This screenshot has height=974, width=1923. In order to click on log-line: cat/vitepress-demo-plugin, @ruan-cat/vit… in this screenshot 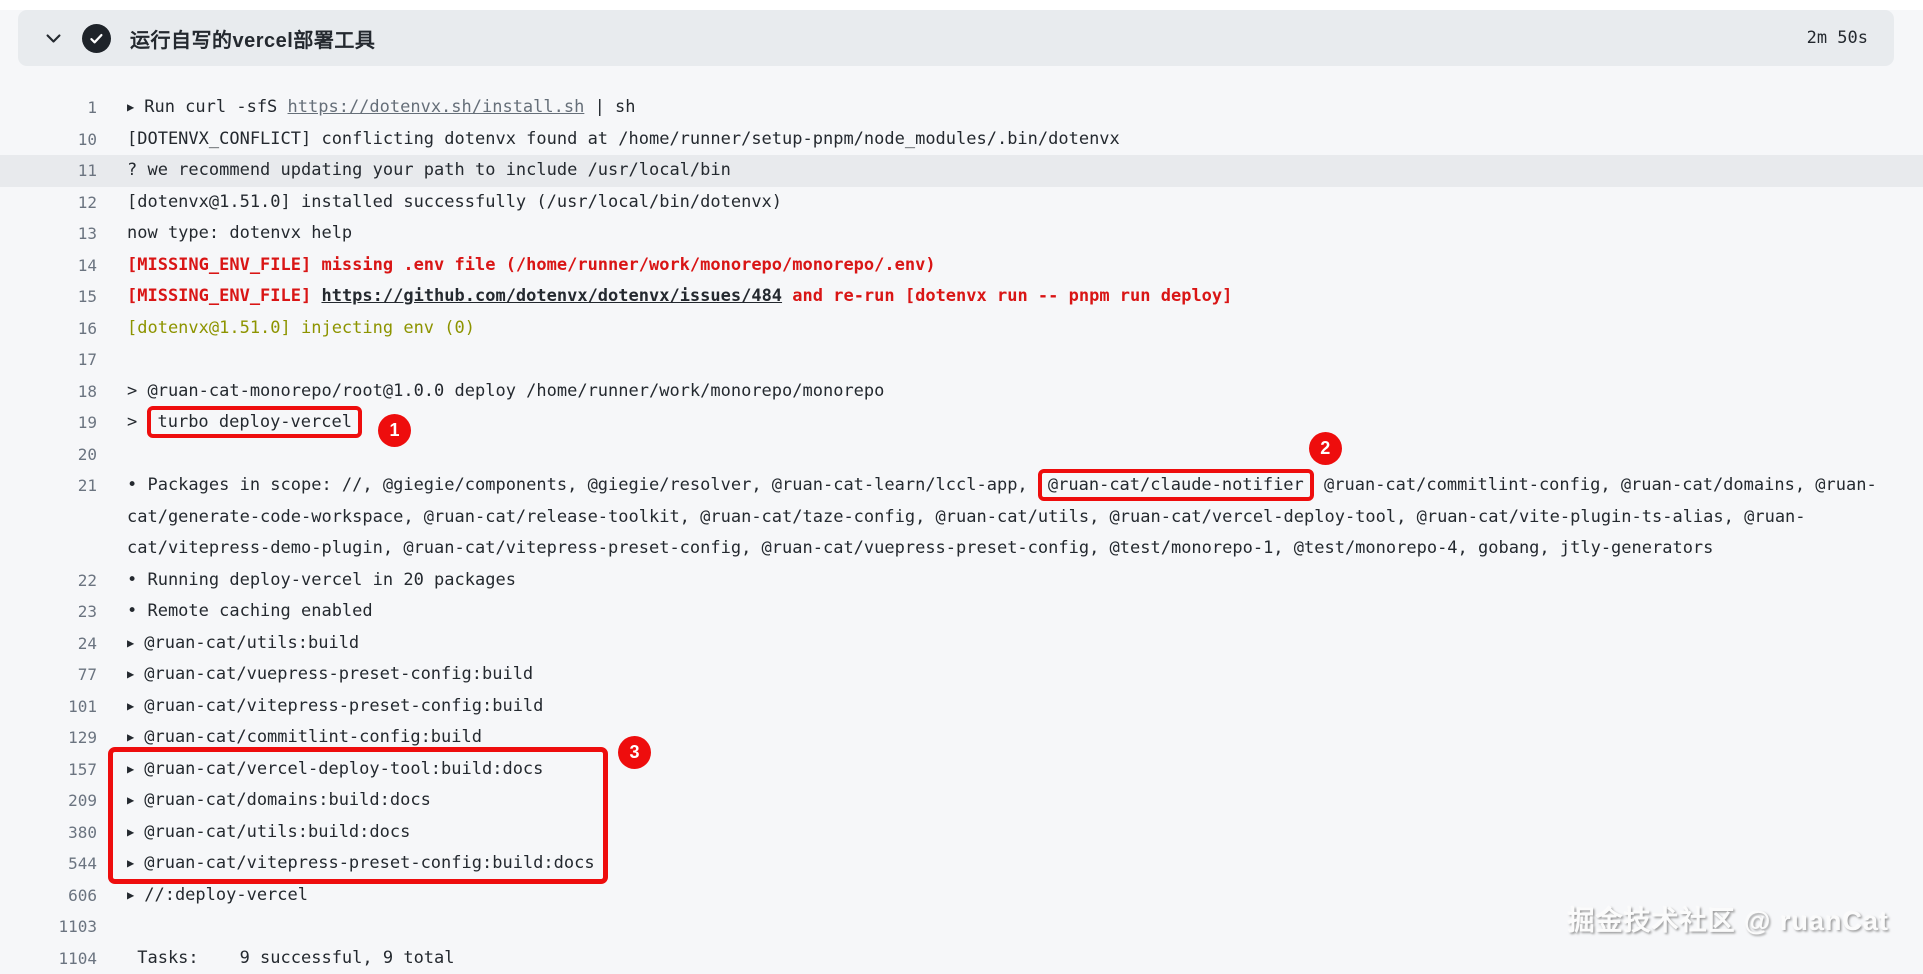, I will do `click(920, 549)`.